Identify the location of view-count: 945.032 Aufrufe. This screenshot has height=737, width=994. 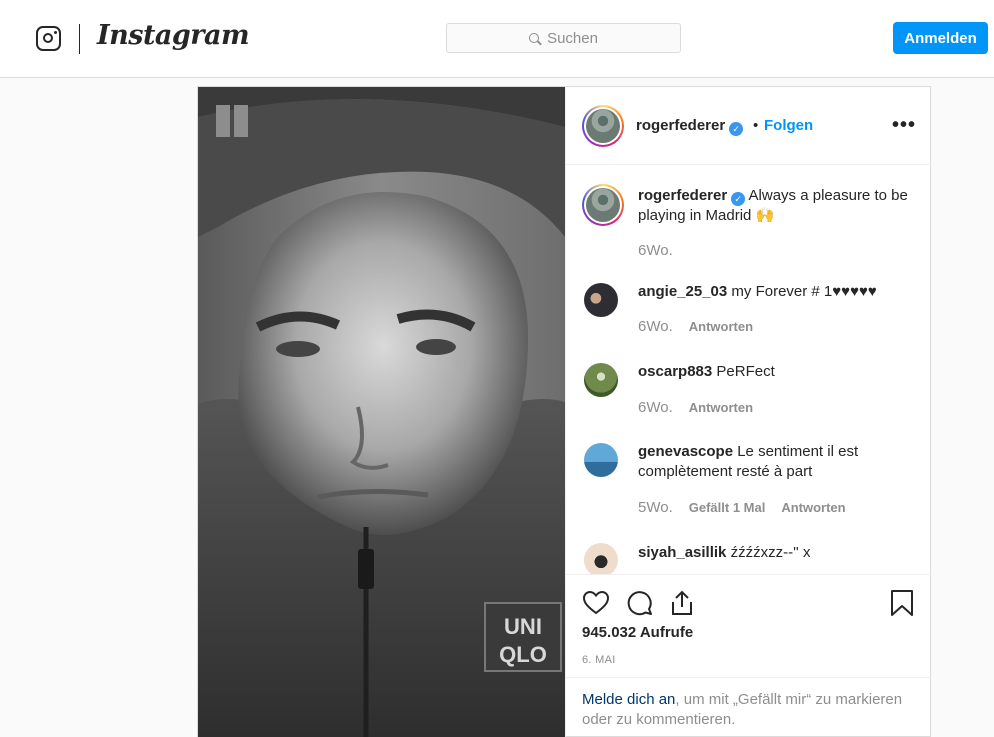
(637, 632).